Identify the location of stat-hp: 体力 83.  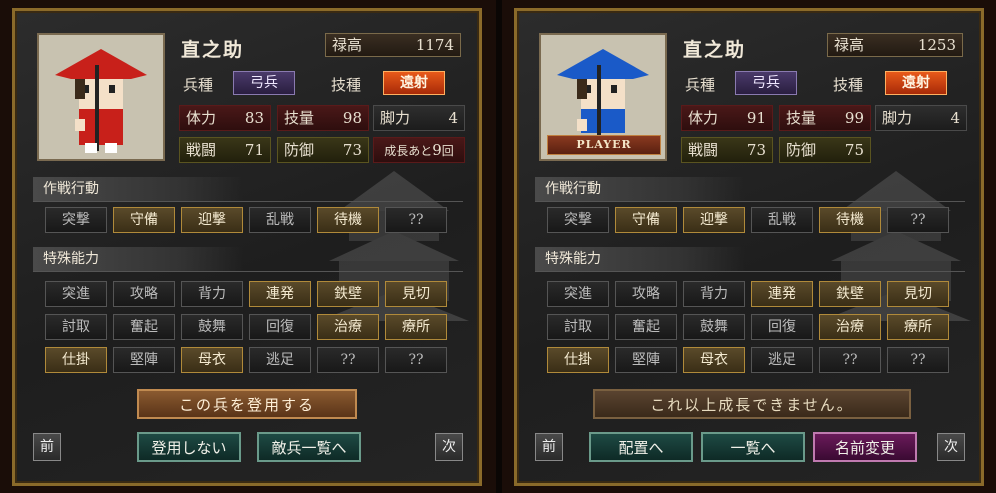
(225, 118).